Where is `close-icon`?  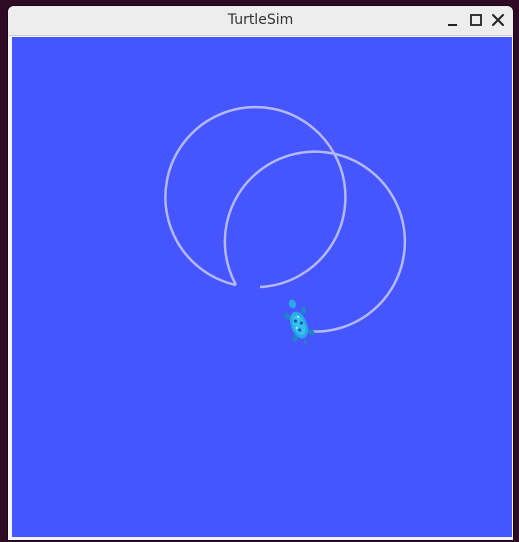 close-icon is located at coordinates (498, 20).